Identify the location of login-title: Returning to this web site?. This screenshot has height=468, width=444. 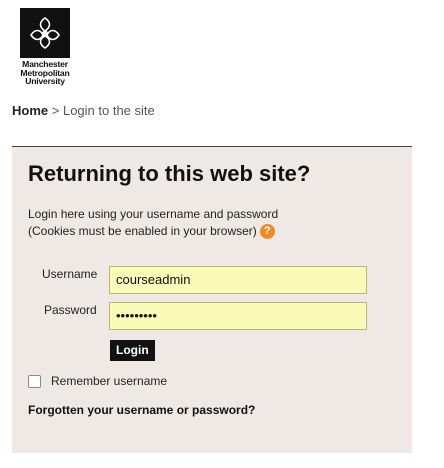
(169, 173).